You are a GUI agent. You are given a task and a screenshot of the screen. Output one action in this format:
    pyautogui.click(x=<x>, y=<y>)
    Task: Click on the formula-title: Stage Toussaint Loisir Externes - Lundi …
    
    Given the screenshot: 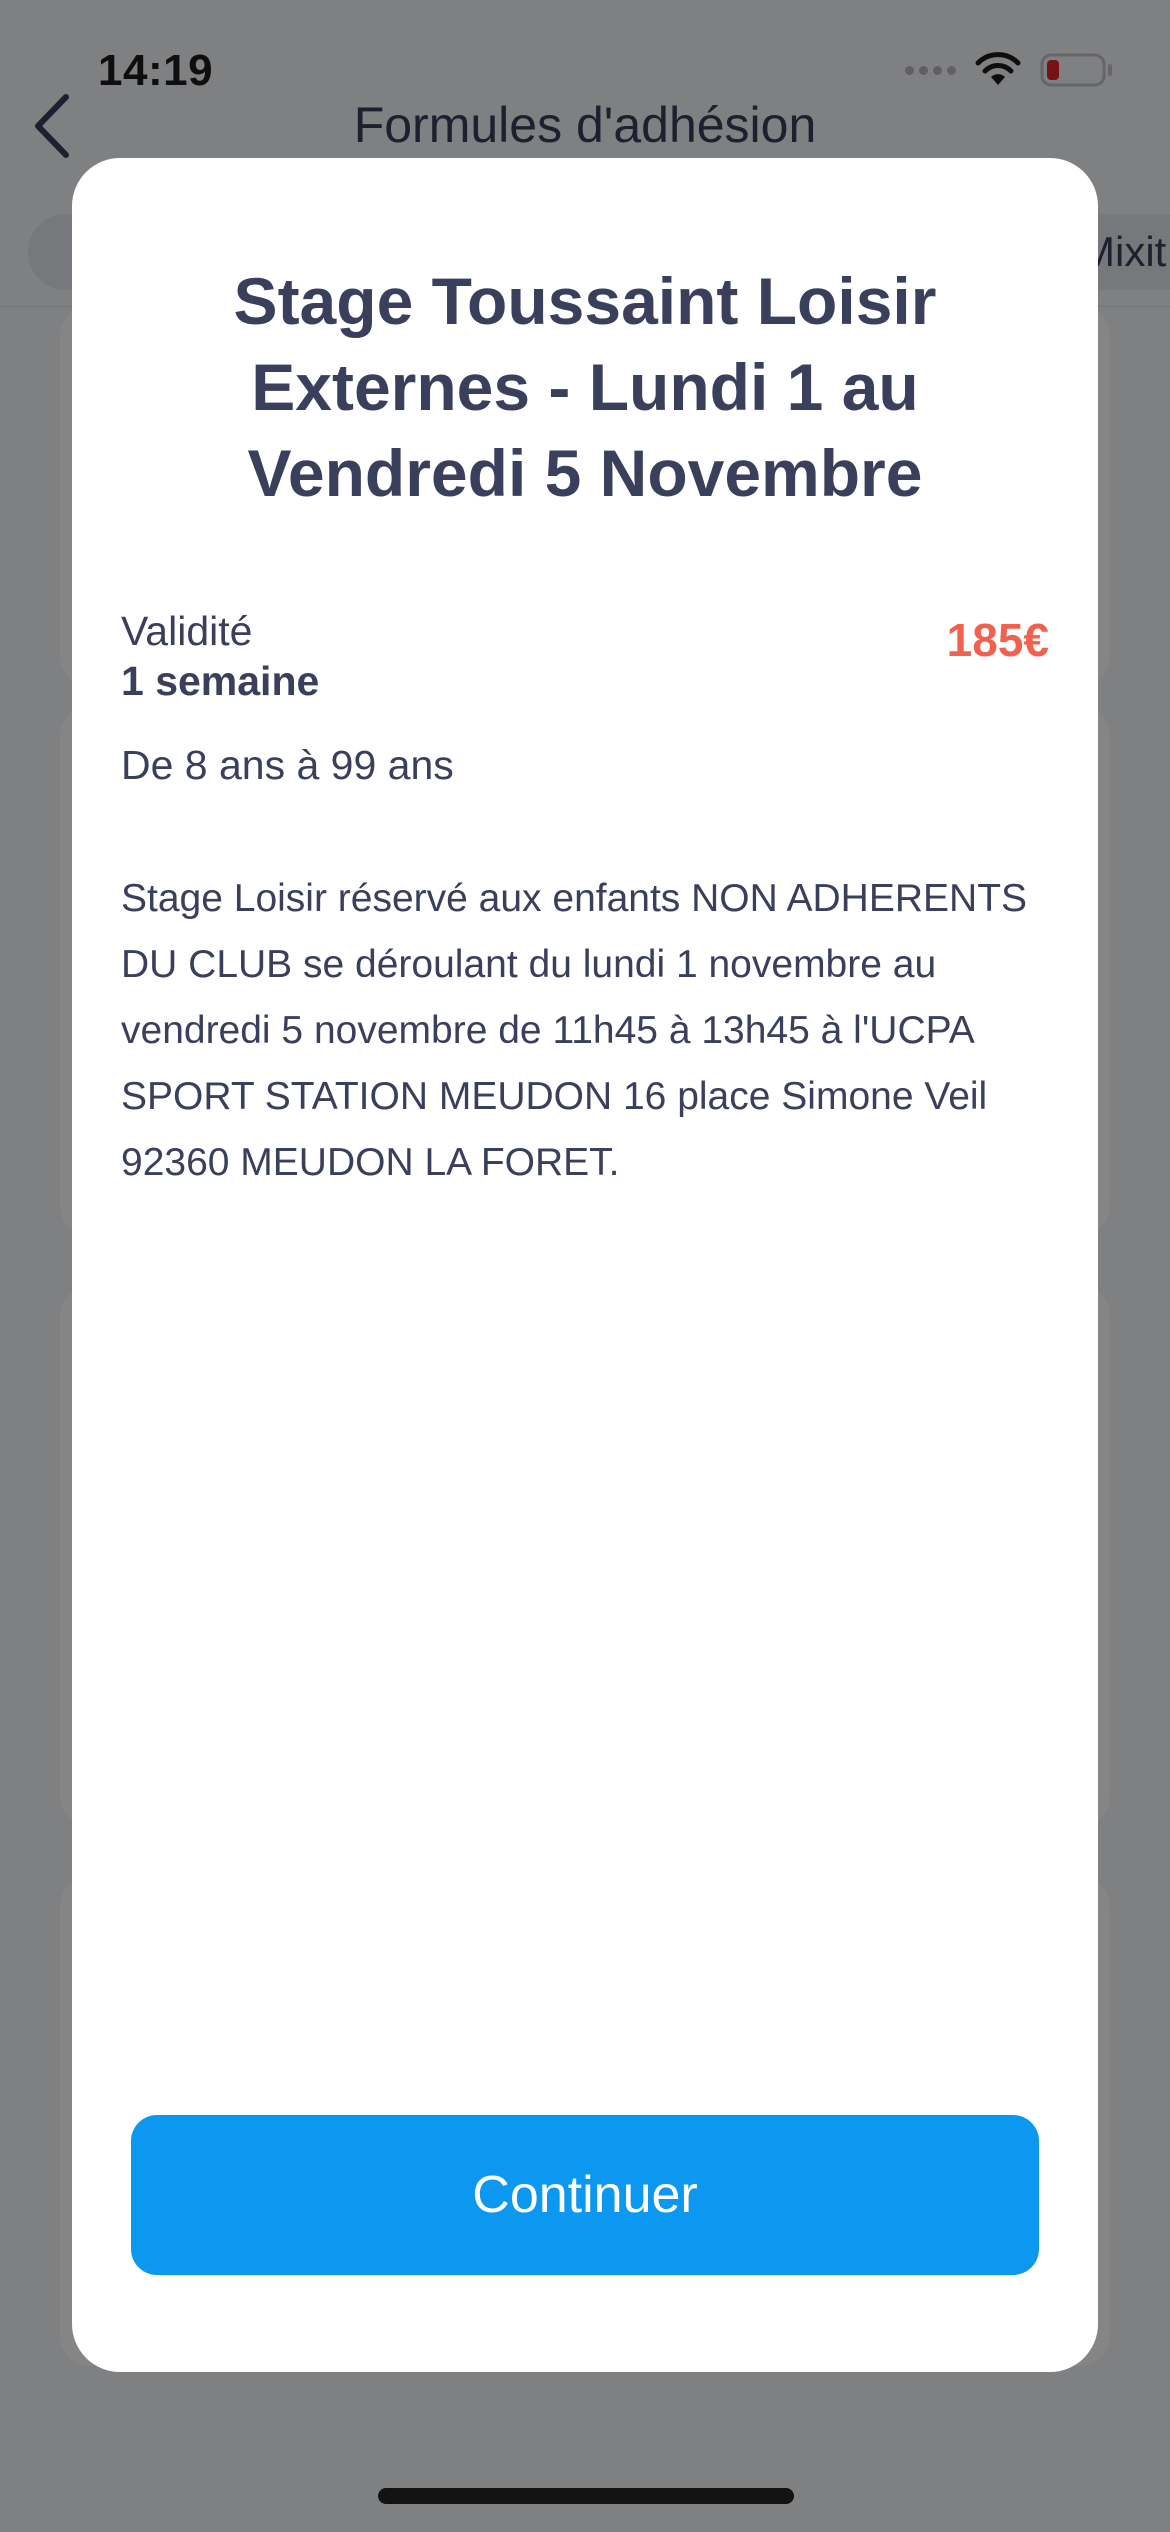 What is the action you would take?
    pyautogui.click(x=585, y=387)
    